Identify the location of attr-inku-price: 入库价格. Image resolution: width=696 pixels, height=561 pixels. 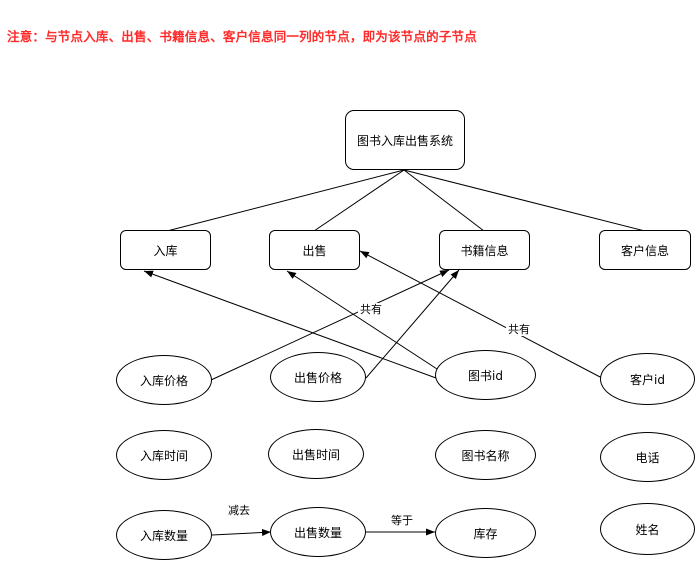
(164, 380).